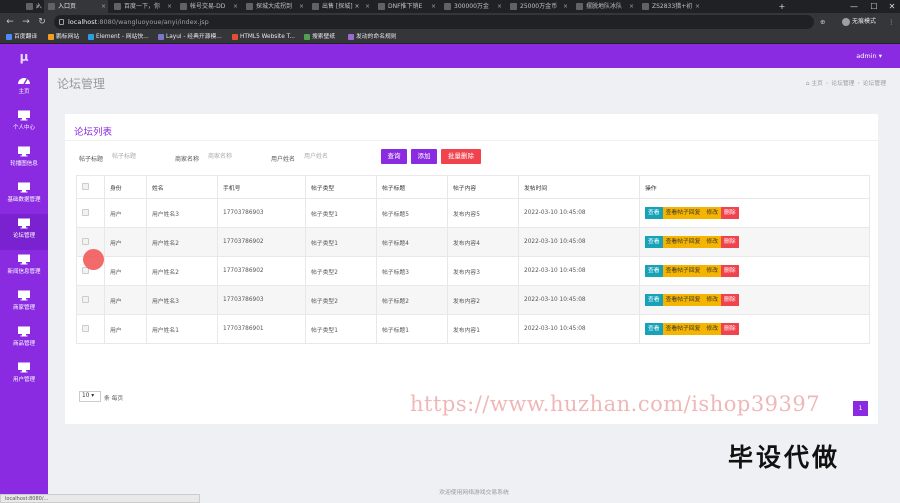  Describe the element at coordinates (318, 37) in the screenshot. I see `bookmark-item: 搜索壁纸` at that location.